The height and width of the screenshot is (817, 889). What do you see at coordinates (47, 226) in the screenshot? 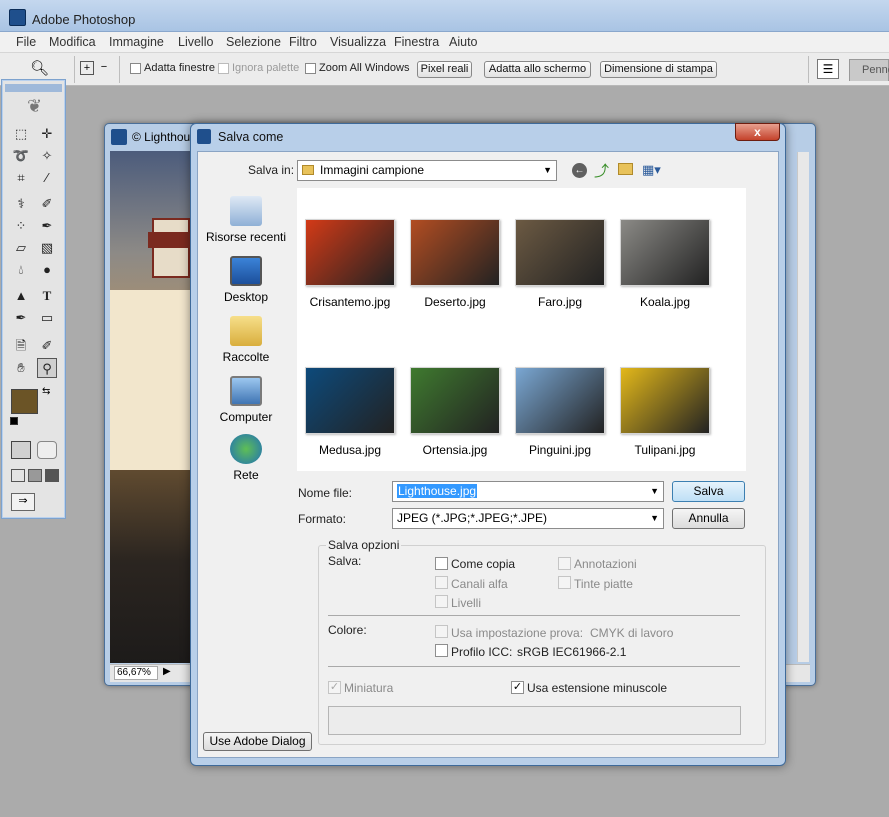
I see `history-brush-icon: ✒` at bounding box center [47, 226].